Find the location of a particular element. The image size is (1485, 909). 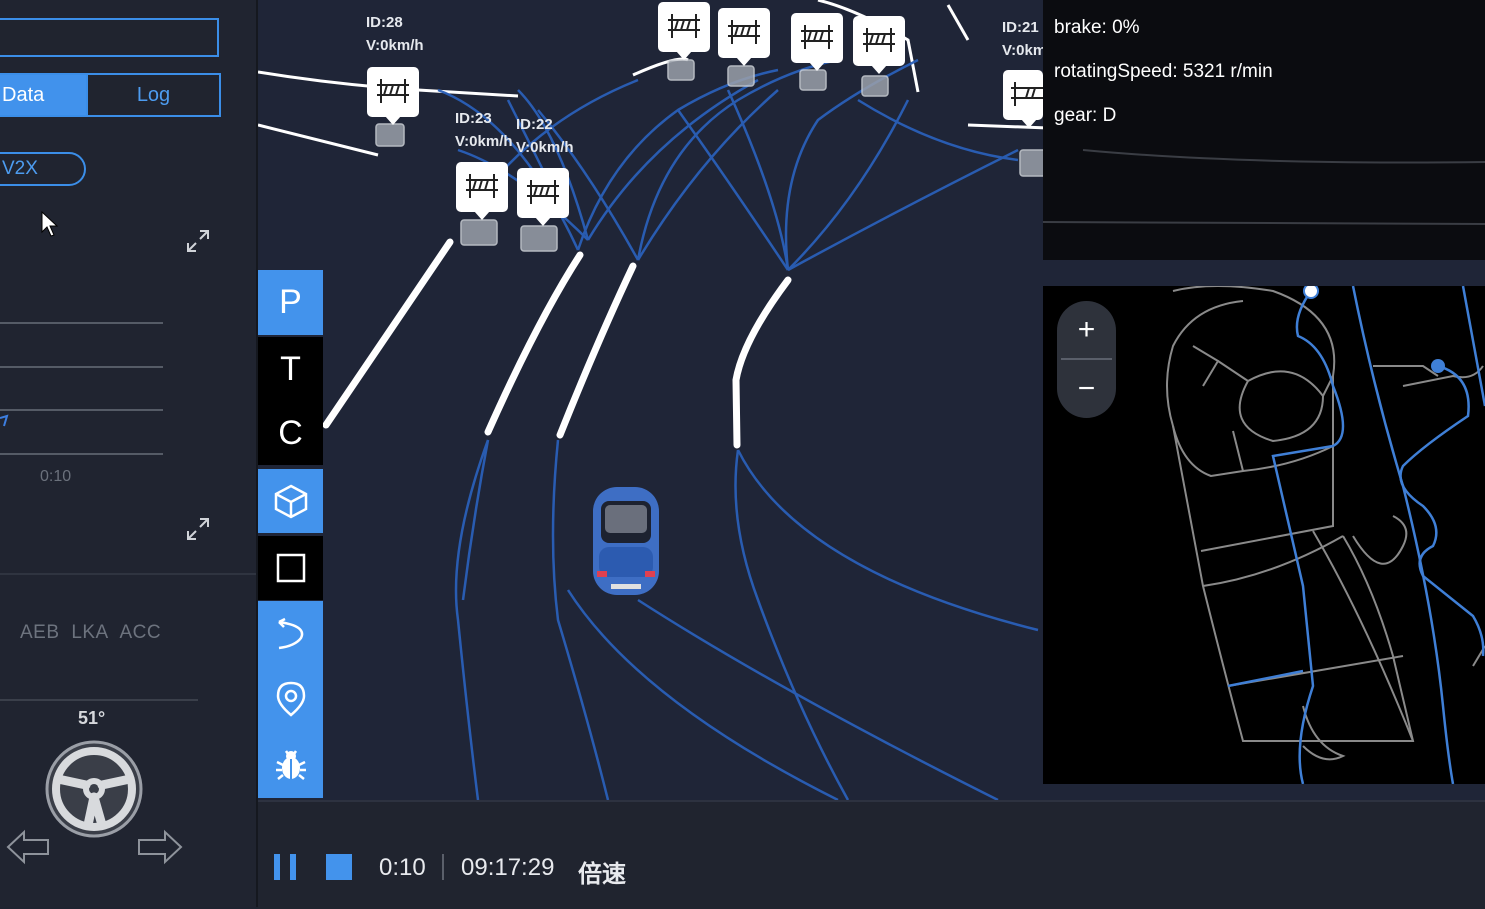

object-label-22: ID:22 V:0km/h is located at coordinates (545, 136).